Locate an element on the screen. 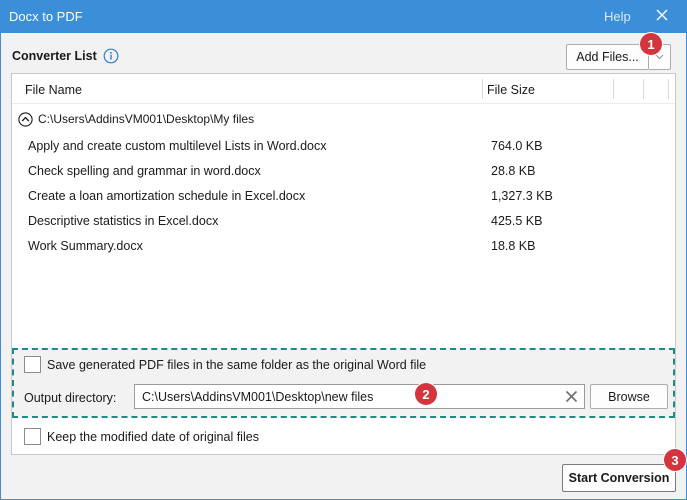  step-badge-2: 2 is located at coordinates (426, 394).